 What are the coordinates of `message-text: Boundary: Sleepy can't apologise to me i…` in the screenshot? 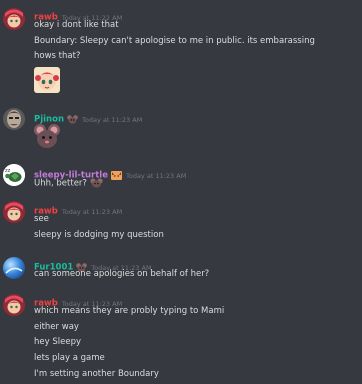 It's located at (174, 41).